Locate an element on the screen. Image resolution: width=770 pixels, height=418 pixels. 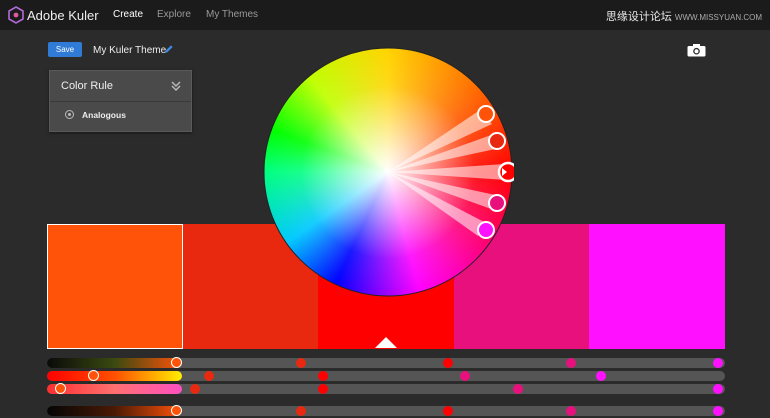
nav-create: Create is located at coordinates (128, 14).